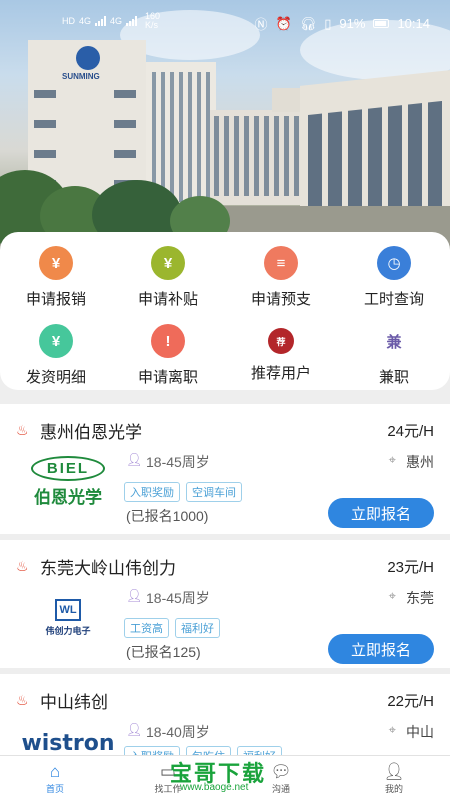 Image resolution: width=450 pixels, height=800 pixels. Describe the element at coordinates (420, 462) in the screenshot. I see `job-location: 惠州` at that location.